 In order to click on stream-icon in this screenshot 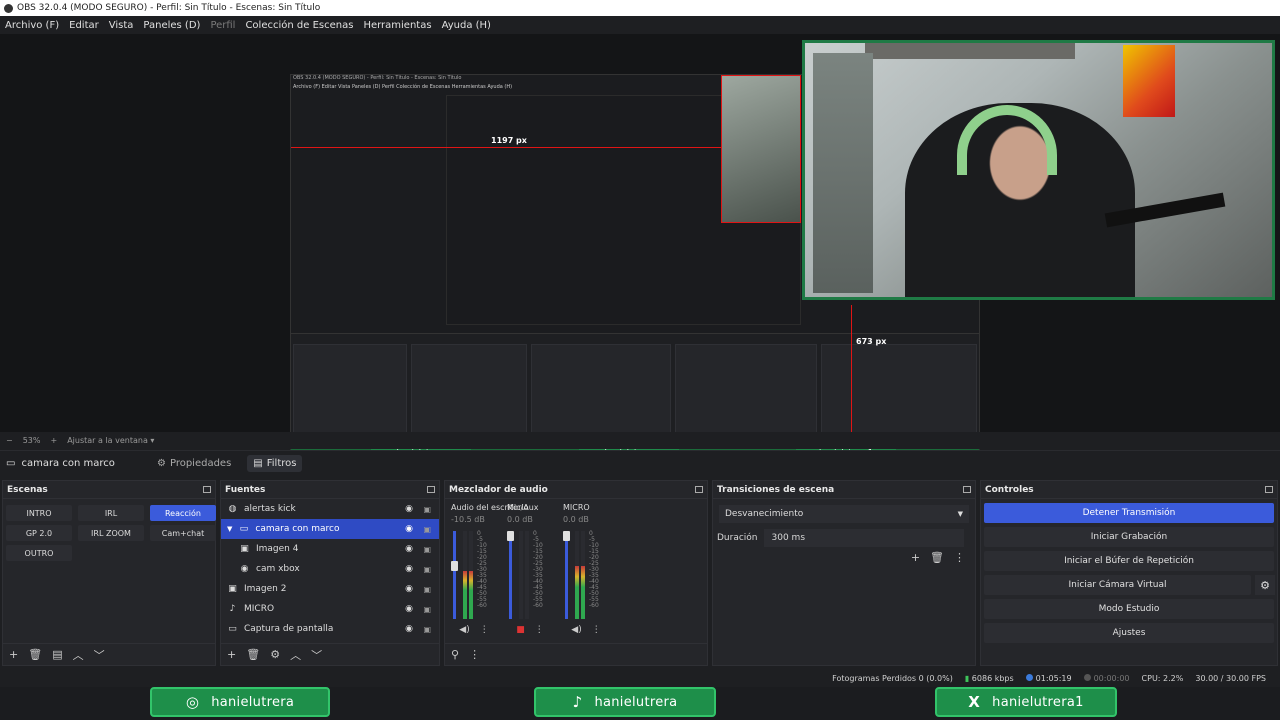, I will do `click(1029, 677)`.